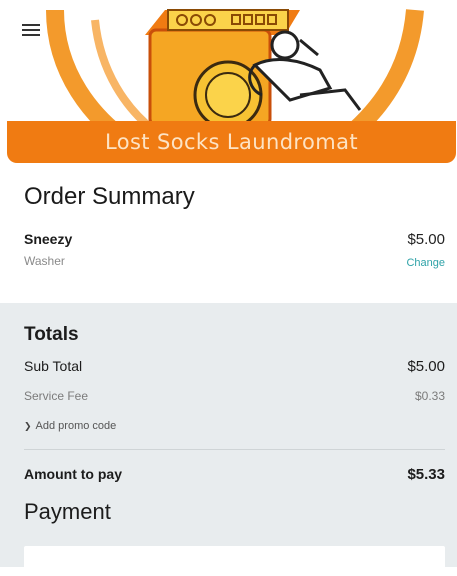 The height and width of the screenshot is (576, 457). What do you see at coordinates (429, 396) in the screenshot?
I see `service-fee-value: $0.33` at bounding box center [429, 396].